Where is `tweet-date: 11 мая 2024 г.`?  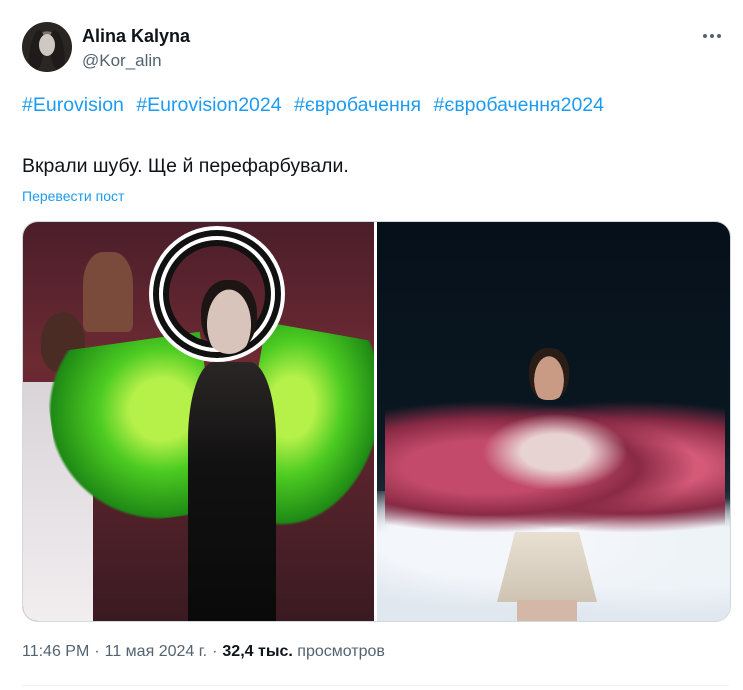
tweet-date: 11 мая 2024 г. is located at coordinates (156, 651).